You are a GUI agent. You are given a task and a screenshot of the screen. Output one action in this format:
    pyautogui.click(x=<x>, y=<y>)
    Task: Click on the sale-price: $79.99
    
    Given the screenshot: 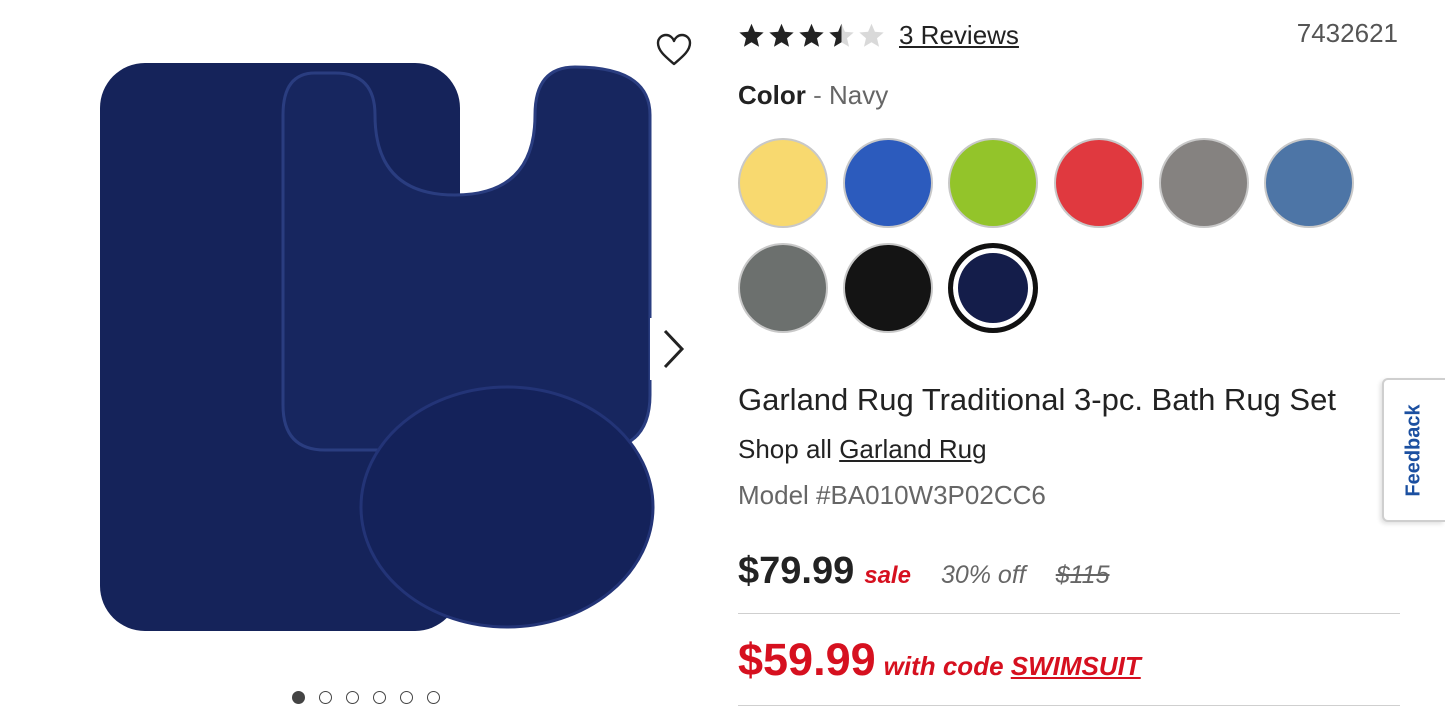 What is the action you would take?
    pyautogui.click(x=796, y=571)
    